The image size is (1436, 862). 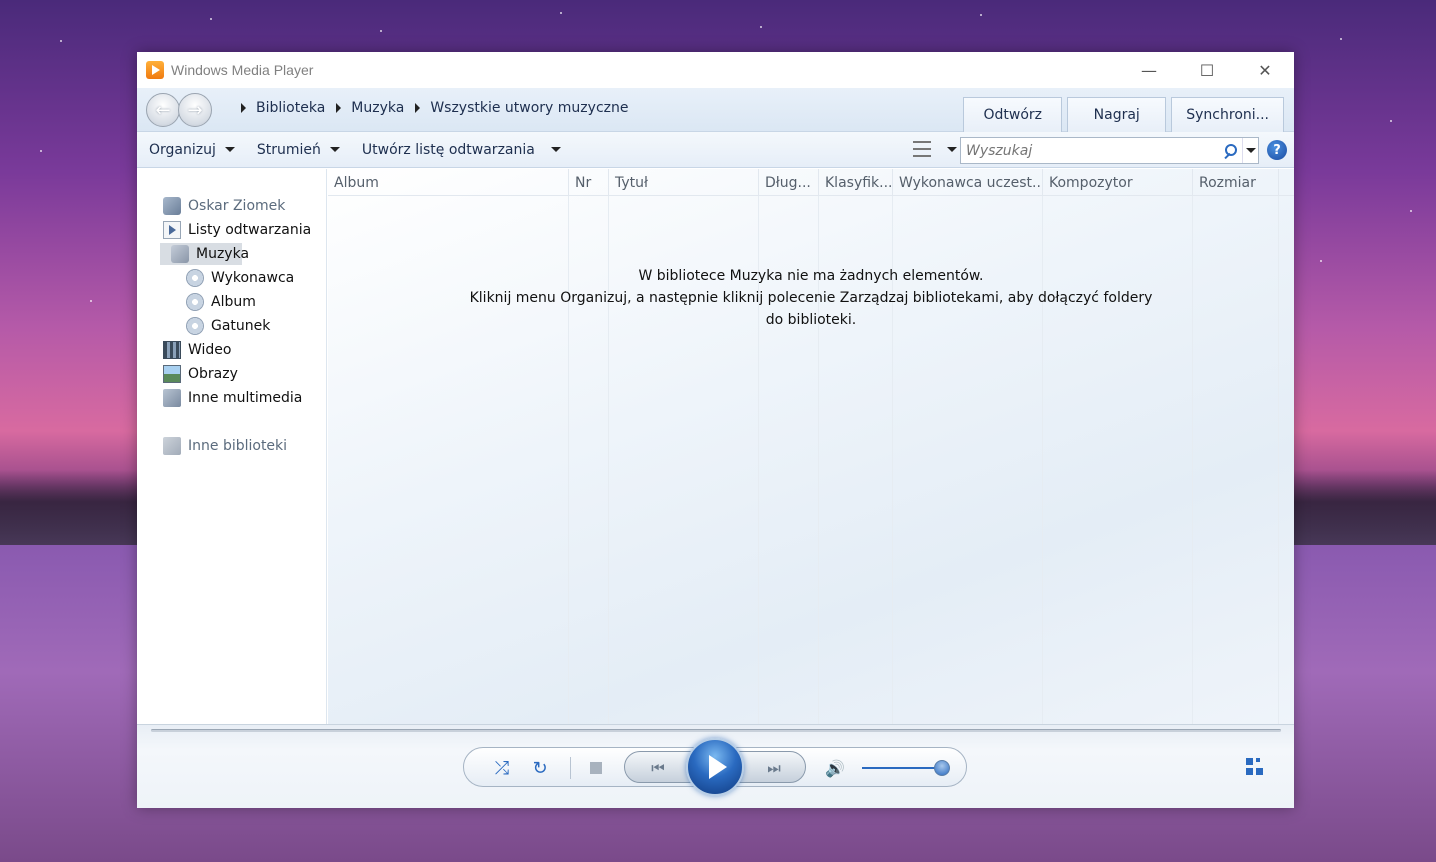 I want to click on stop-icon, so click(x=596, y=768).